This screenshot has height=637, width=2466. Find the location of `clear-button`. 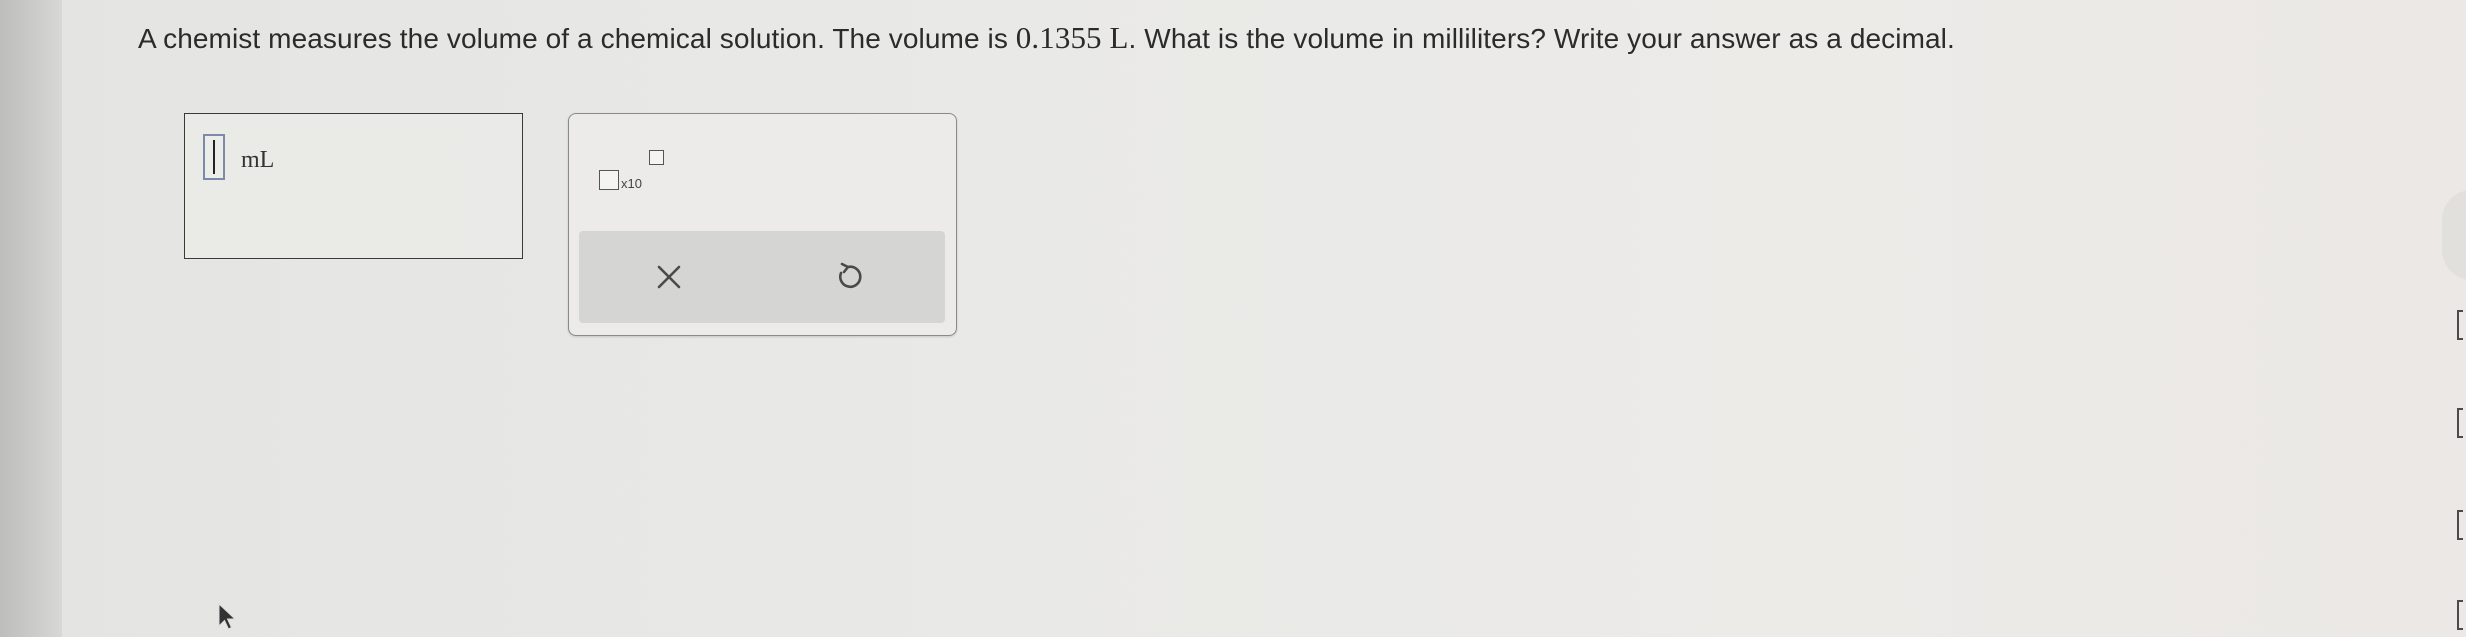

clear-button is located at coordinates (669, 277).